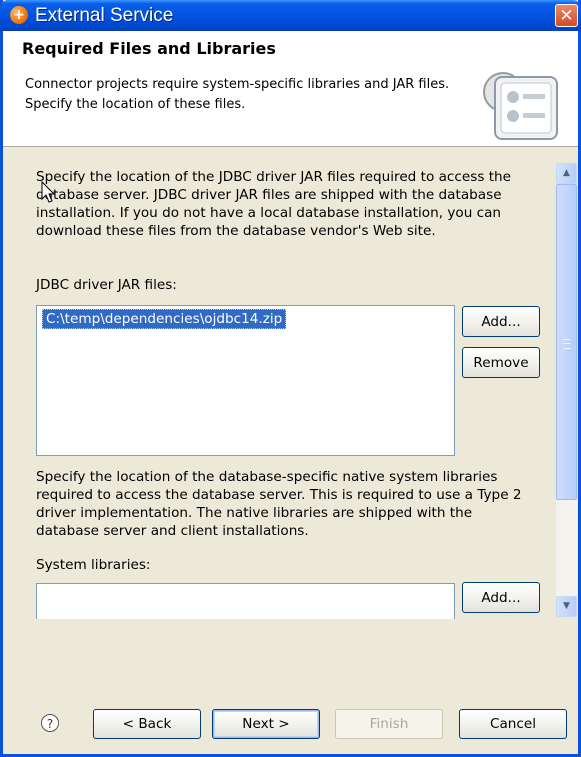 This screenshot has height=757, width=581. I want to click on settings-list-icon, so click(520, 106).